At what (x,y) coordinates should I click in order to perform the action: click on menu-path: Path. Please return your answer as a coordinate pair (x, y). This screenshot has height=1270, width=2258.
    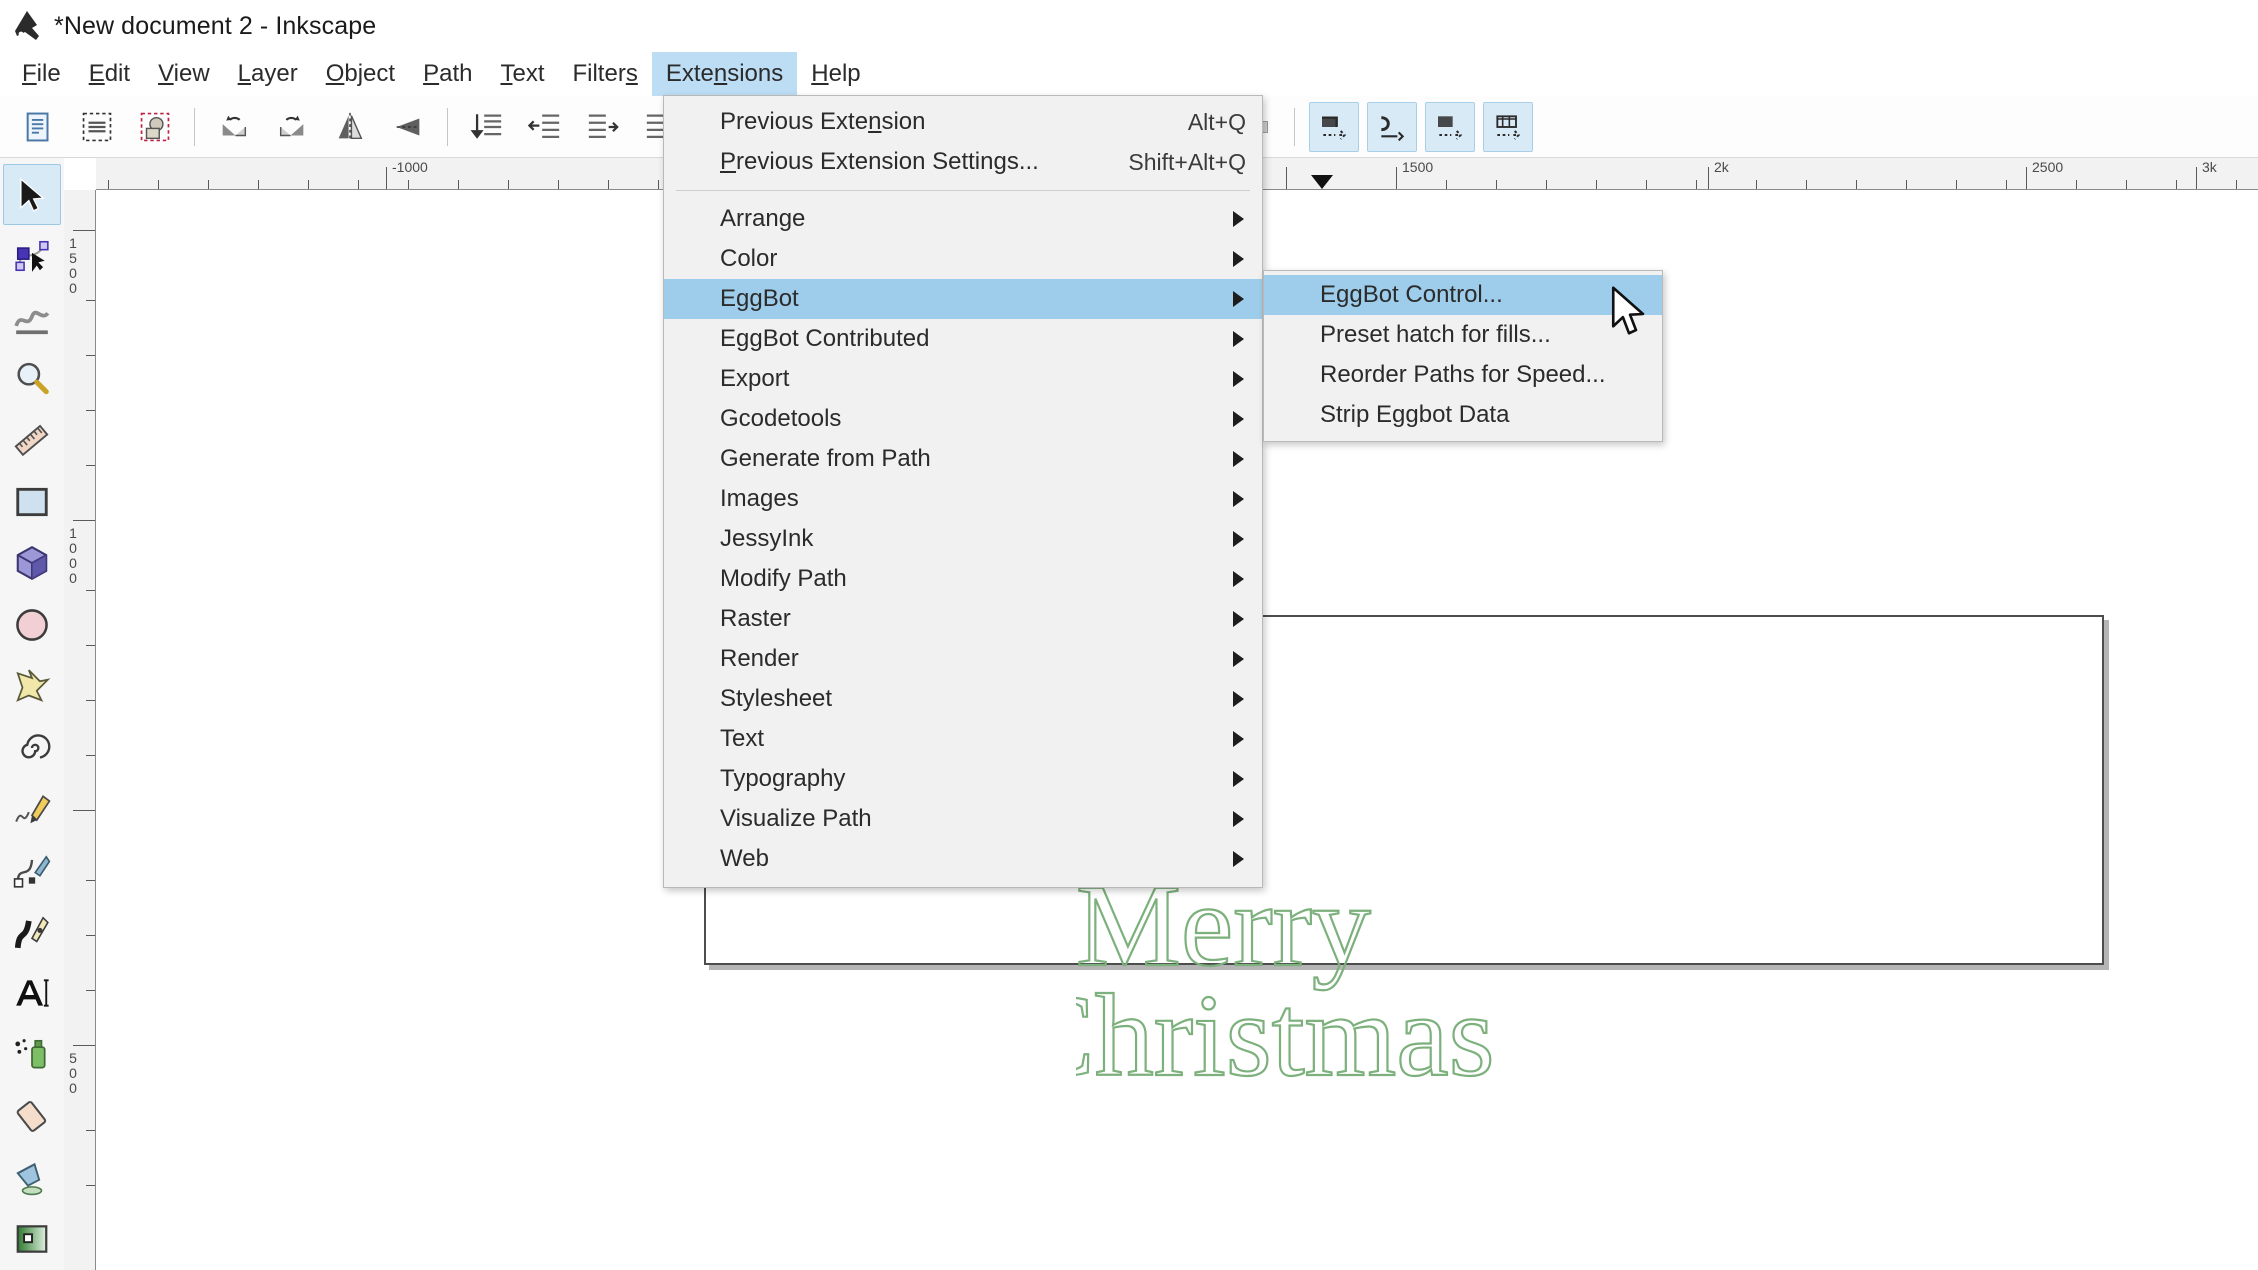
    Looking at the image, I should click on (447, 74).